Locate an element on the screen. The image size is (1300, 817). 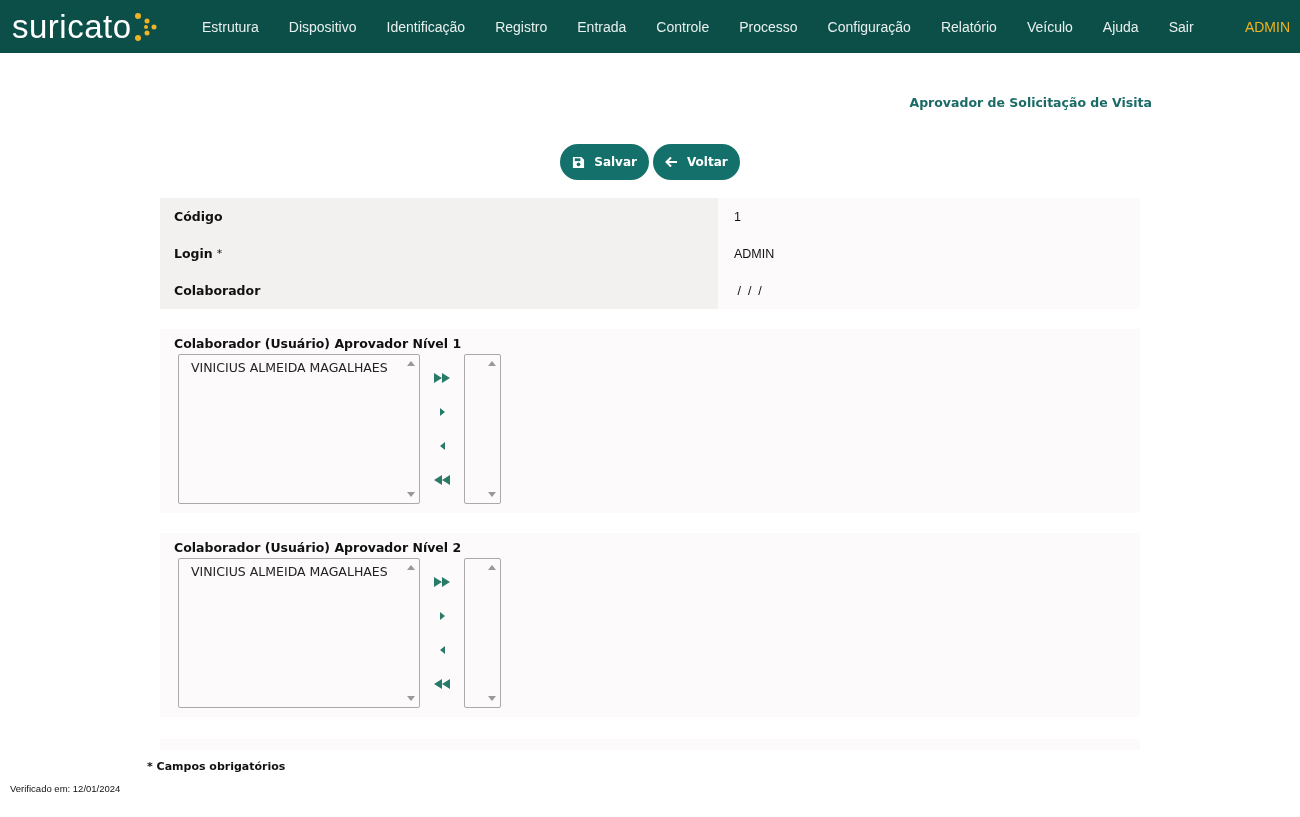
logo: suricato is located at coordinates (99, 26).